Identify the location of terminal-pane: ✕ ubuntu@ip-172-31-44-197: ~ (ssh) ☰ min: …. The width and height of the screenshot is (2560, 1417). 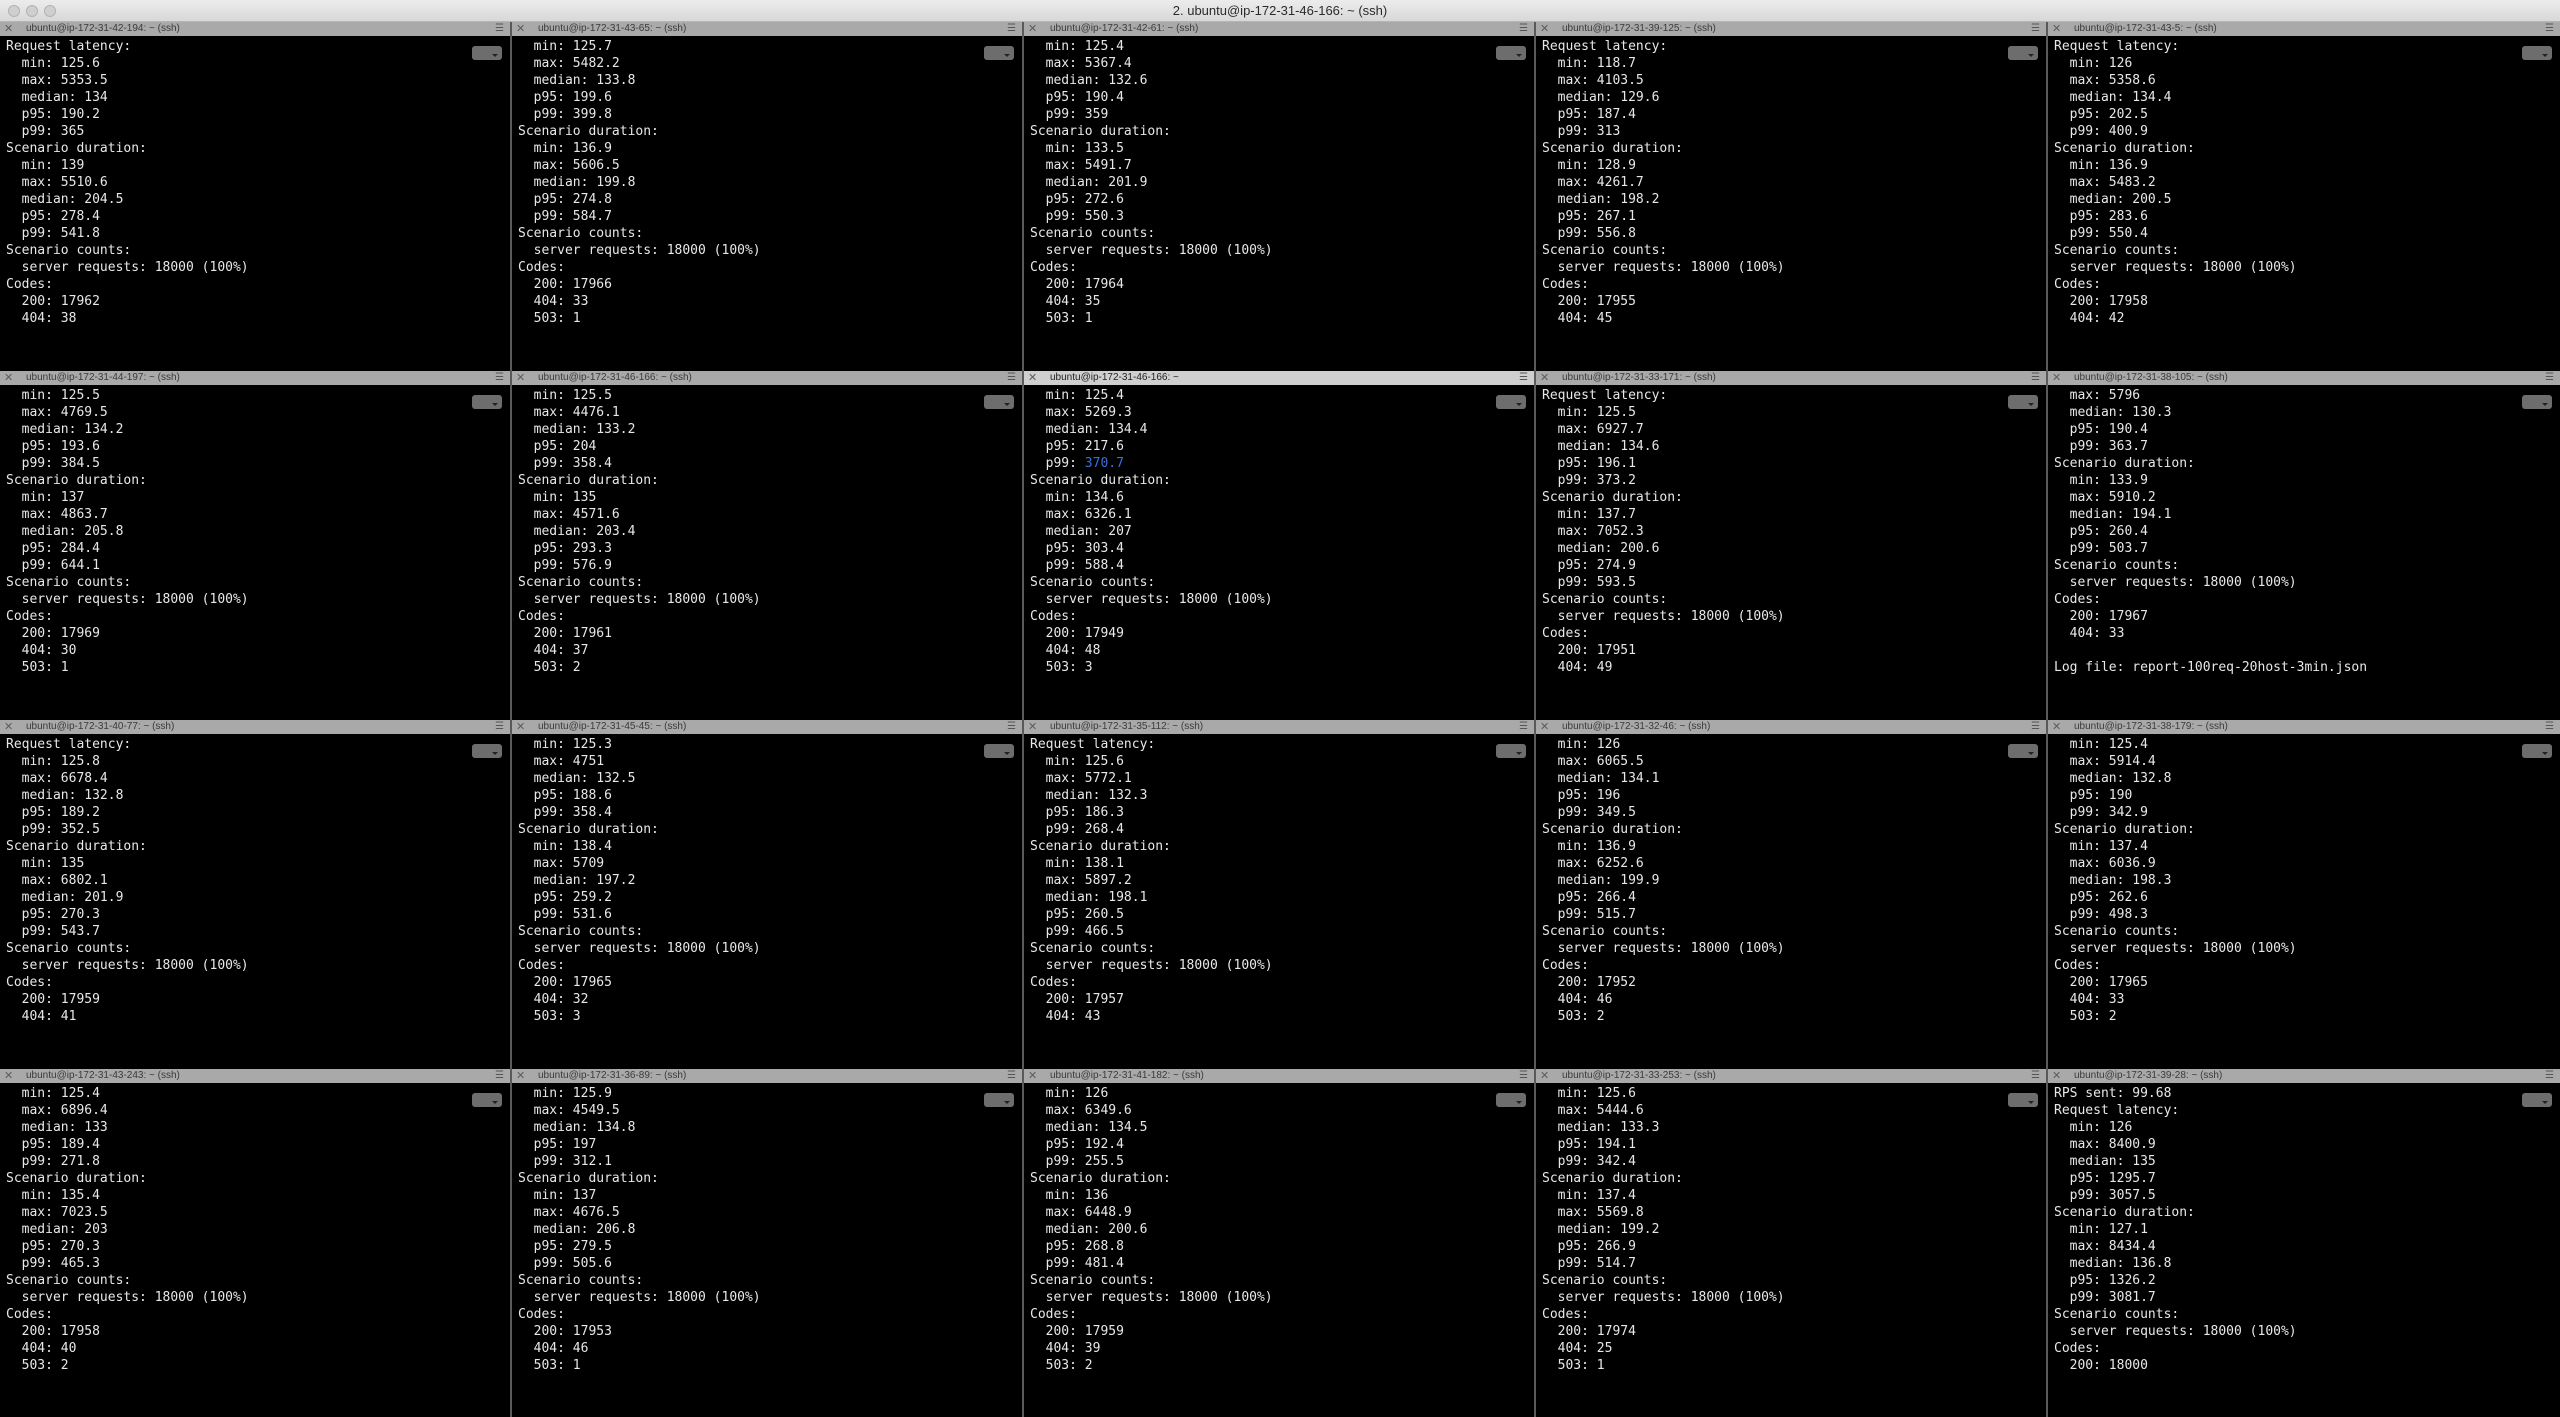
(256, 545).